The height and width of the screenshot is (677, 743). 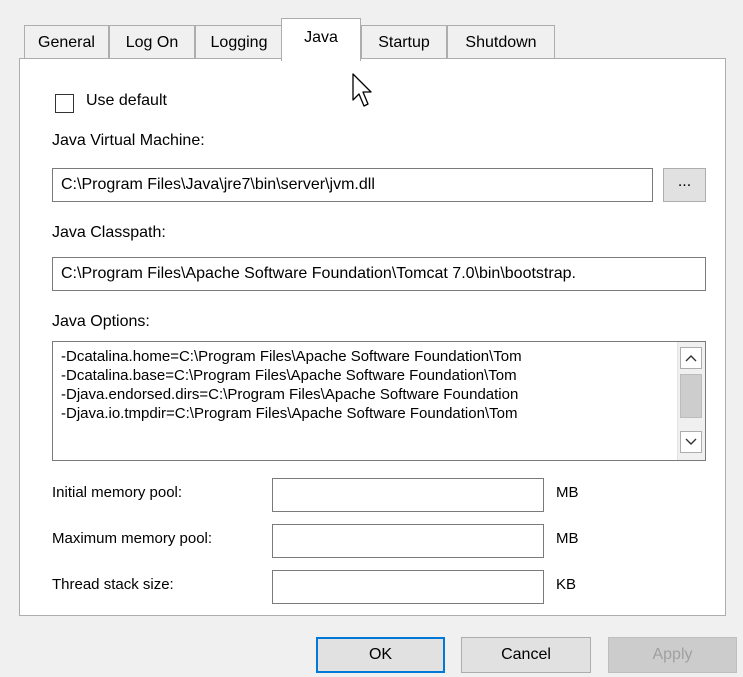 What do you see at coordinates (126, 101) in the screenshot?
I see `use-default-label: Use default` at bounding box center [126, 101].